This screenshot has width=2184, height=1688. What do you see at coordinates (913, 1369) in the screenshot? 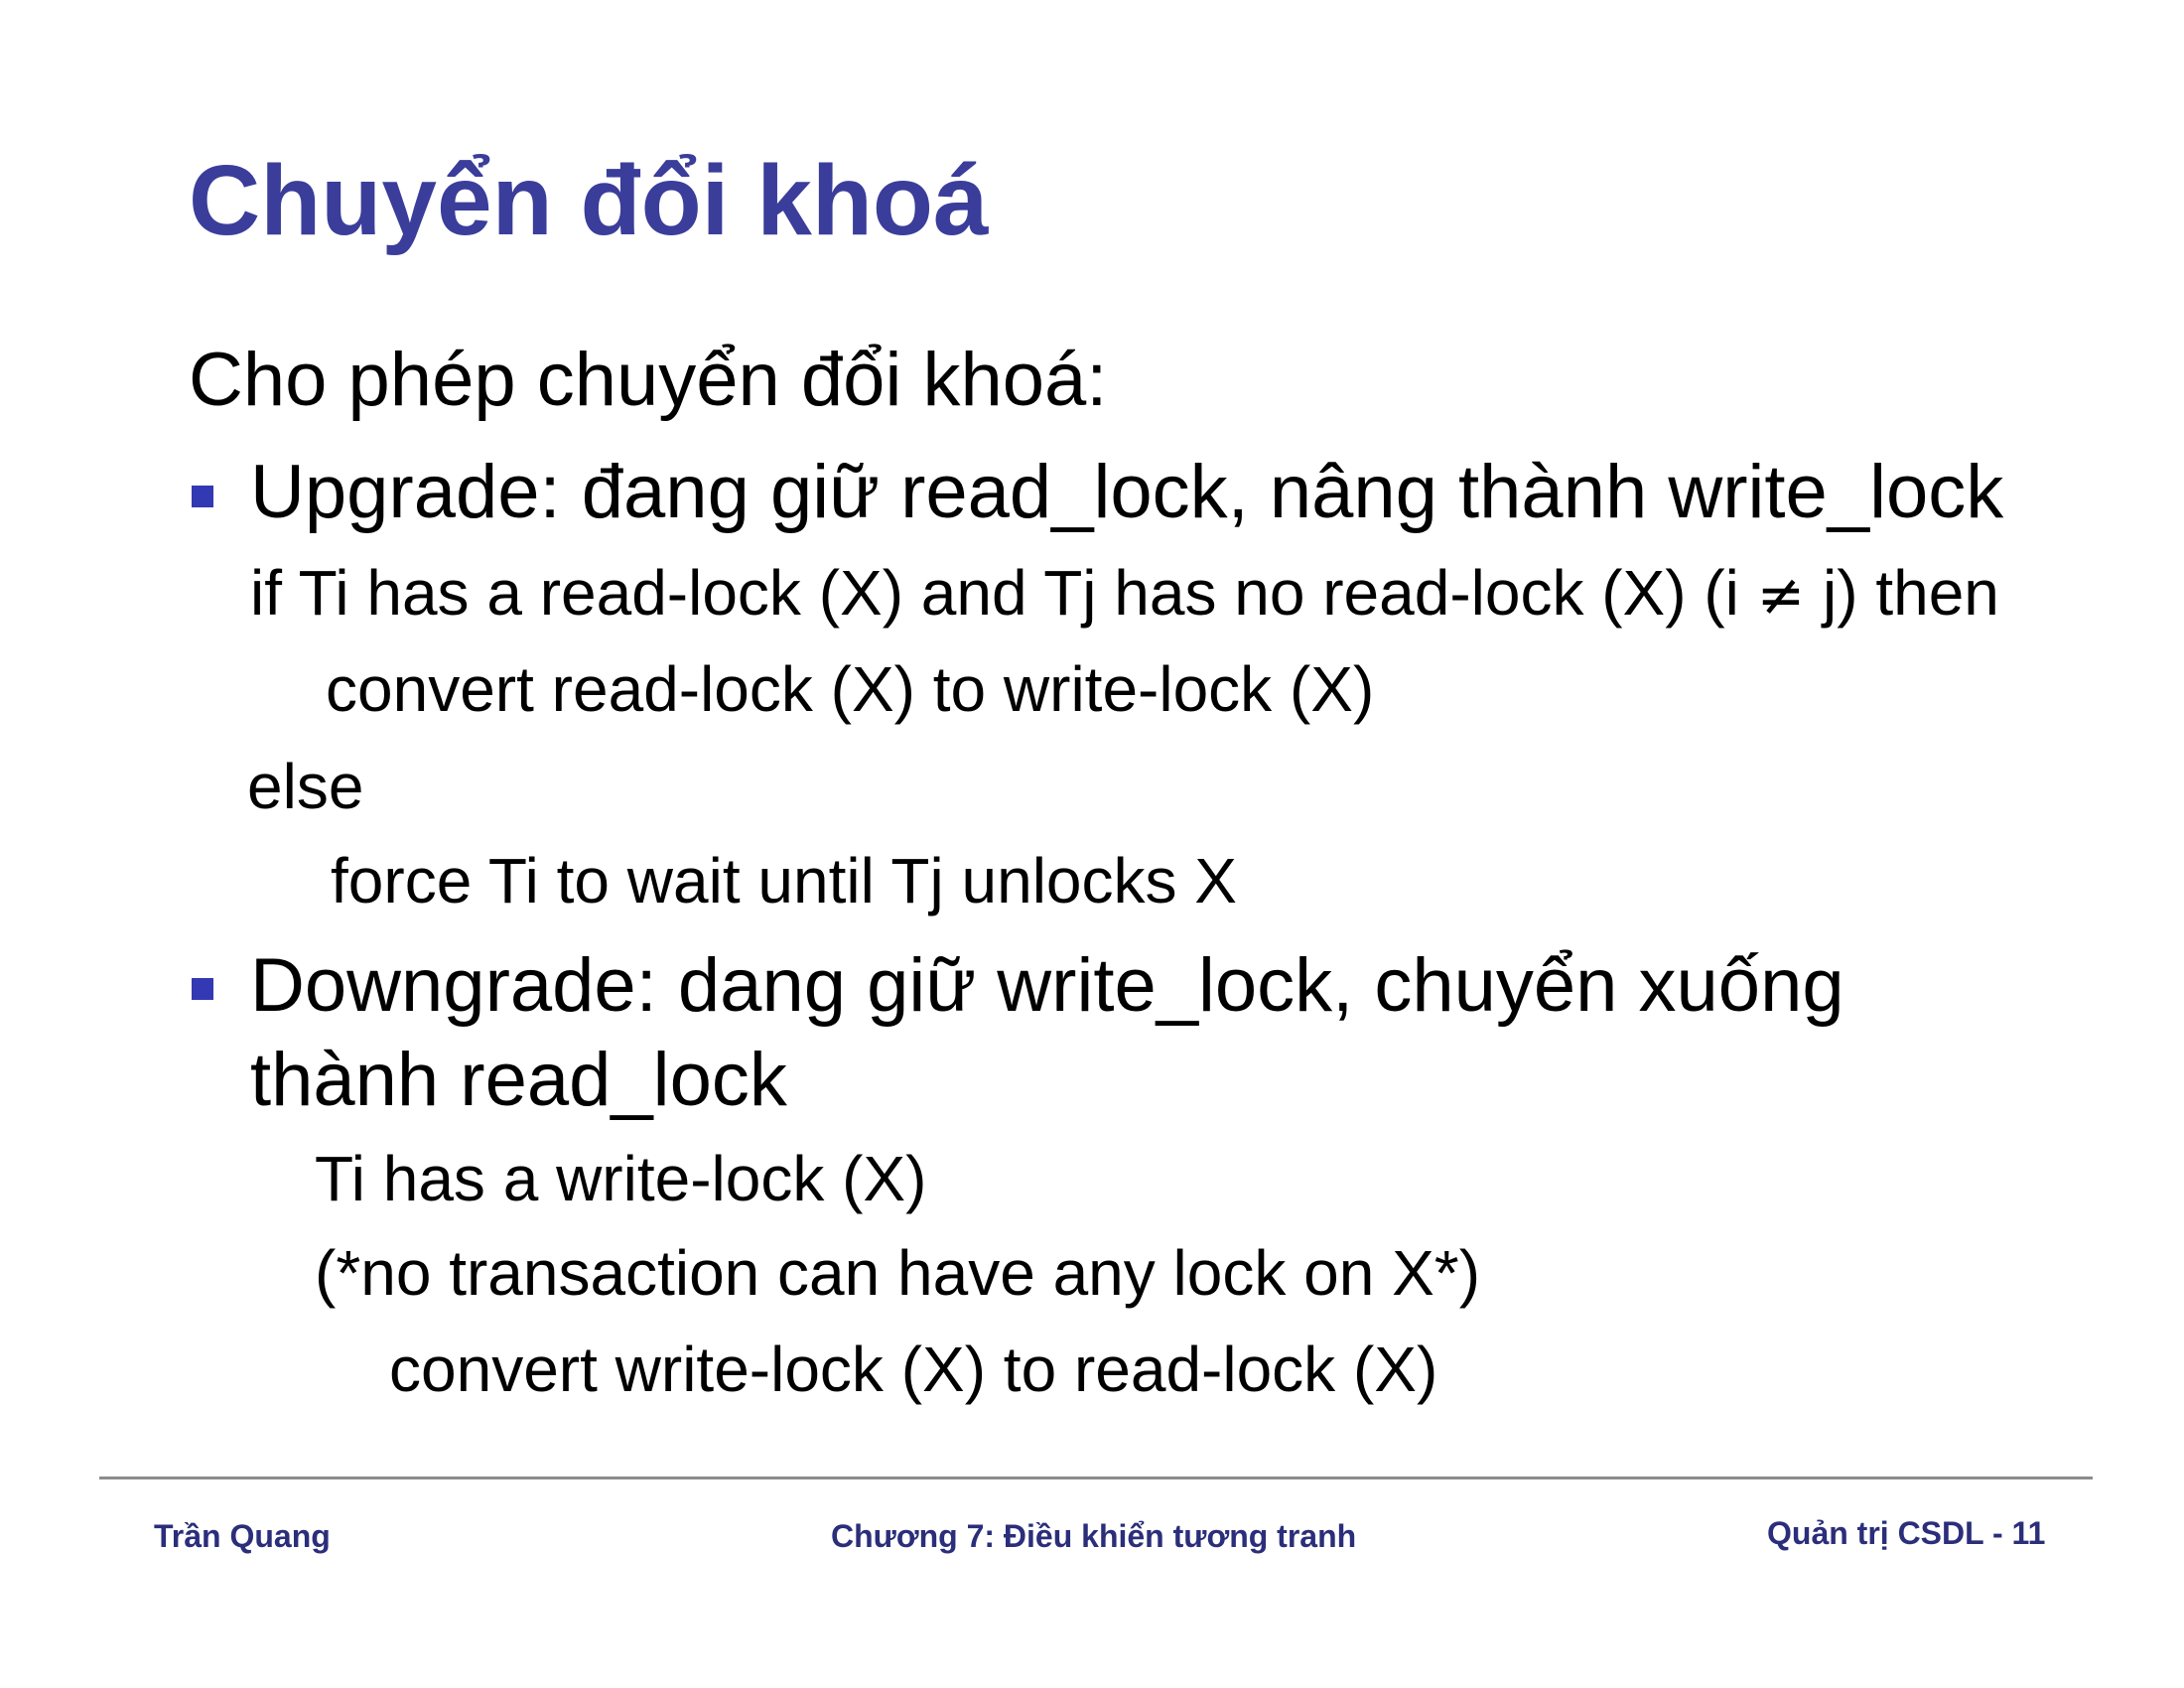
I see `downgrade-code-convert: convert write-lock (X) to read-lock (X)` at bounding box center [913, 1369].